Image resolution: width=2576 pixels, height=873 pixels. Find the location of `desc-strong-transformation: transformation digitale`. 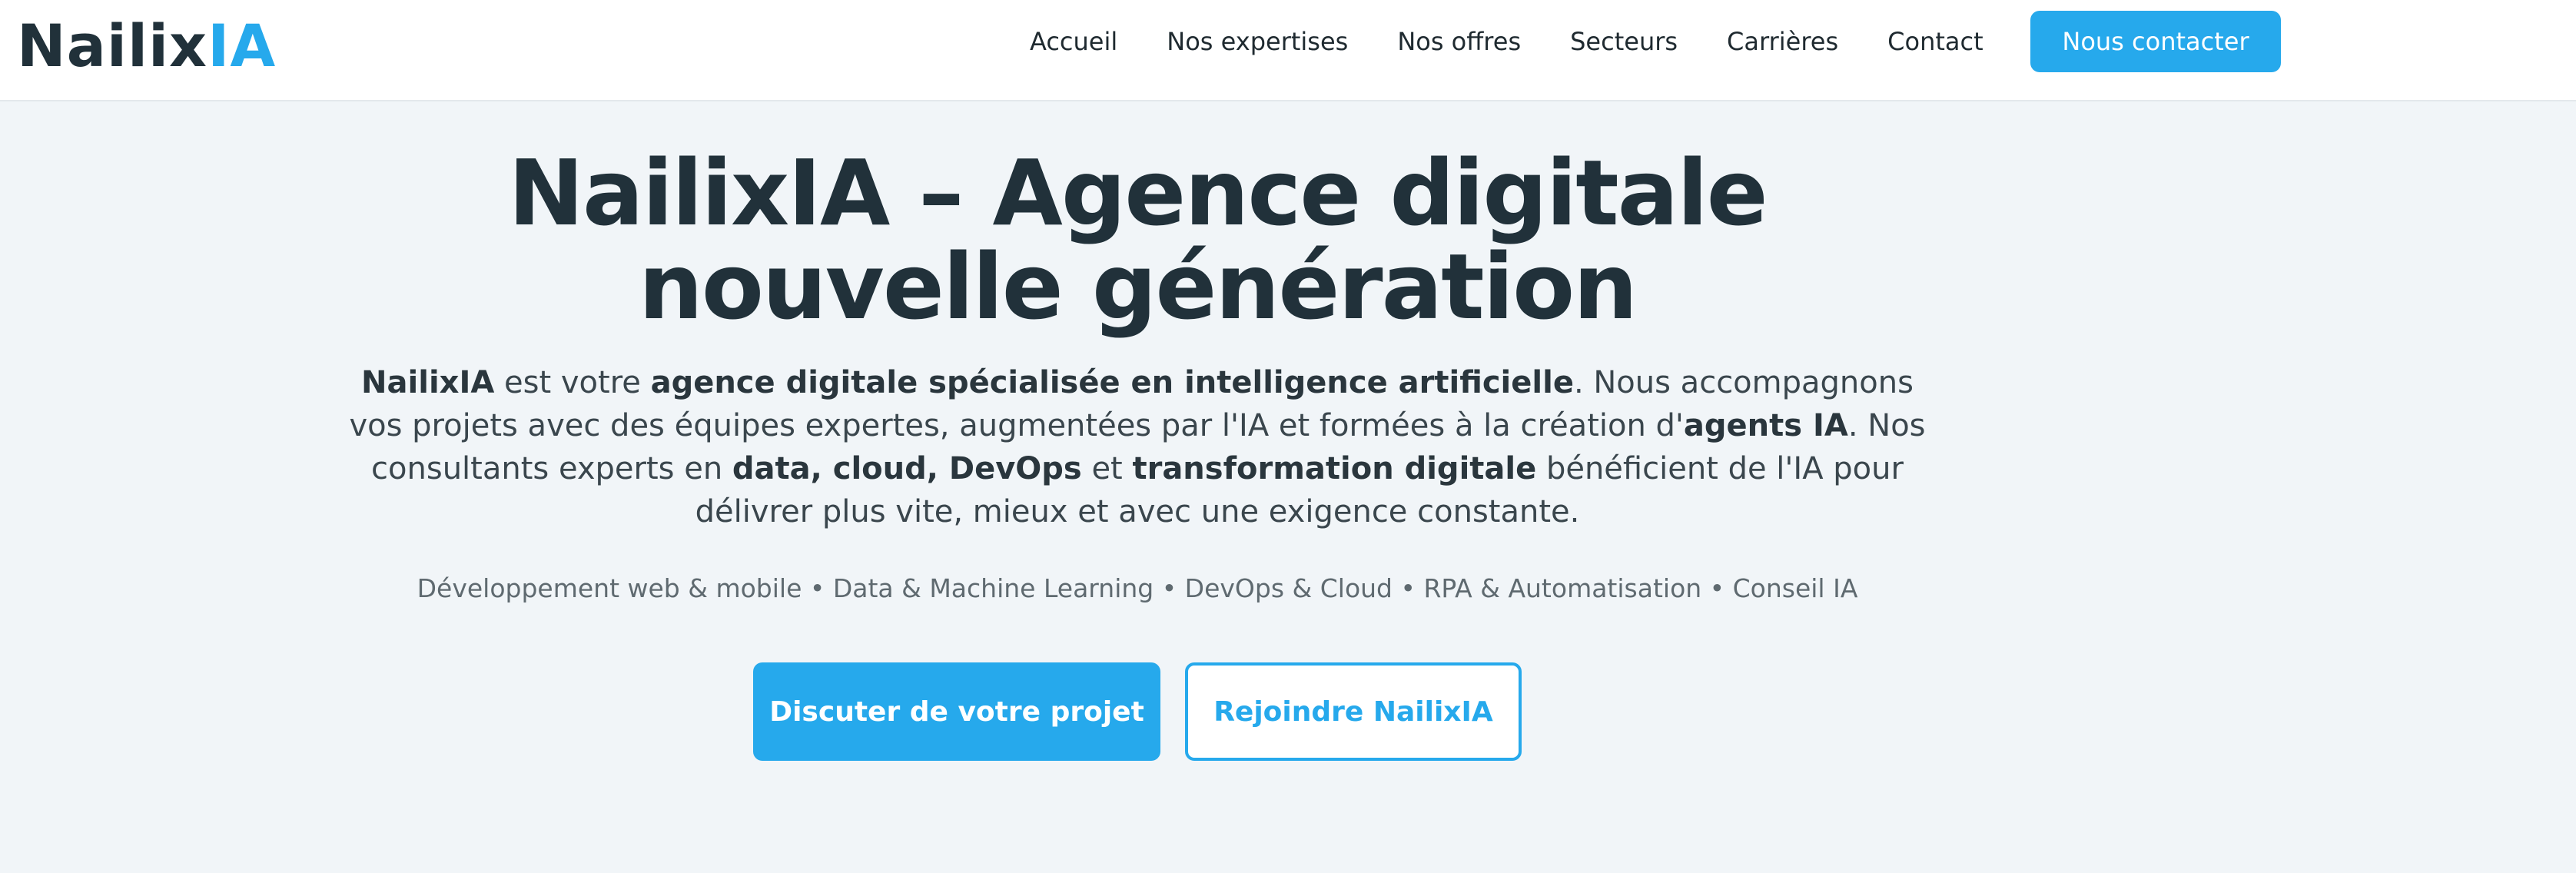

desc-strong-transformation: transformation digitale is located at coordinates (1334, 468).